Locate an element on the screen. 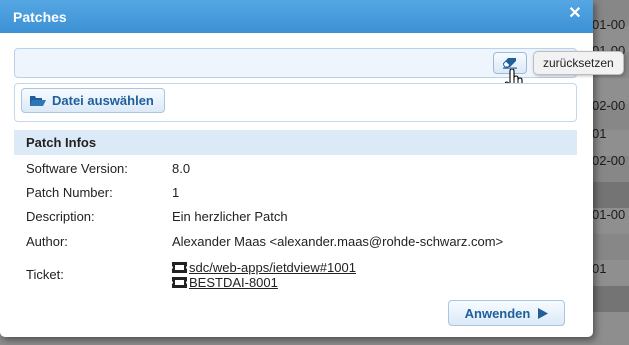  eraser-icon is located at coordinates (510, 63).